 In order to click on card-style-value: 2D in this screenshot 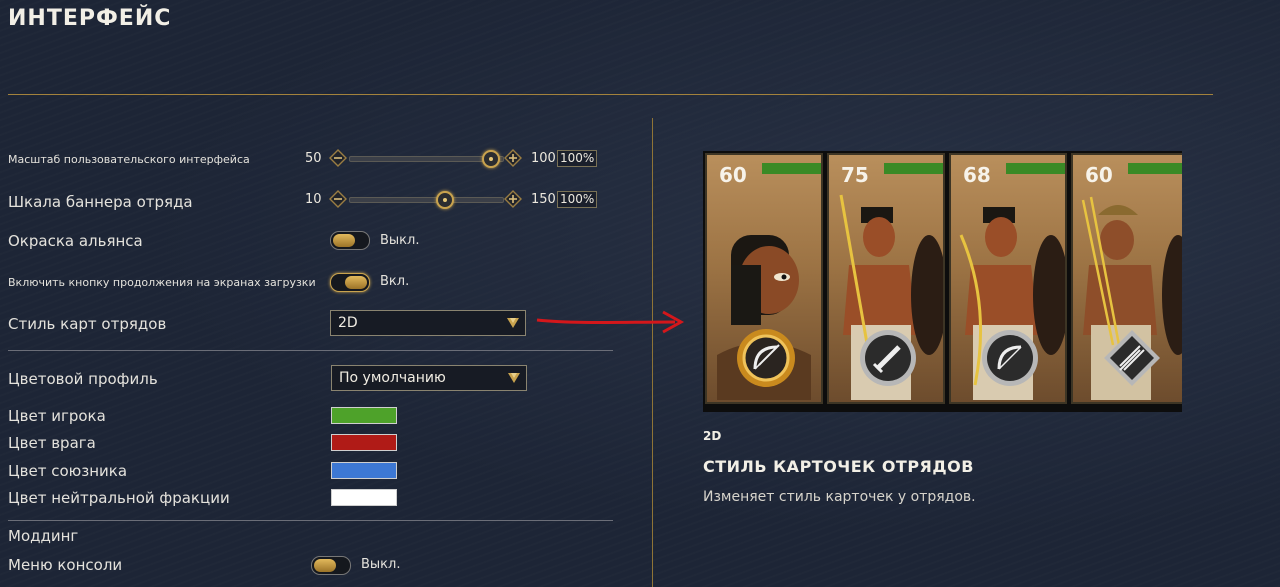, I will do `click(348, 323)`.